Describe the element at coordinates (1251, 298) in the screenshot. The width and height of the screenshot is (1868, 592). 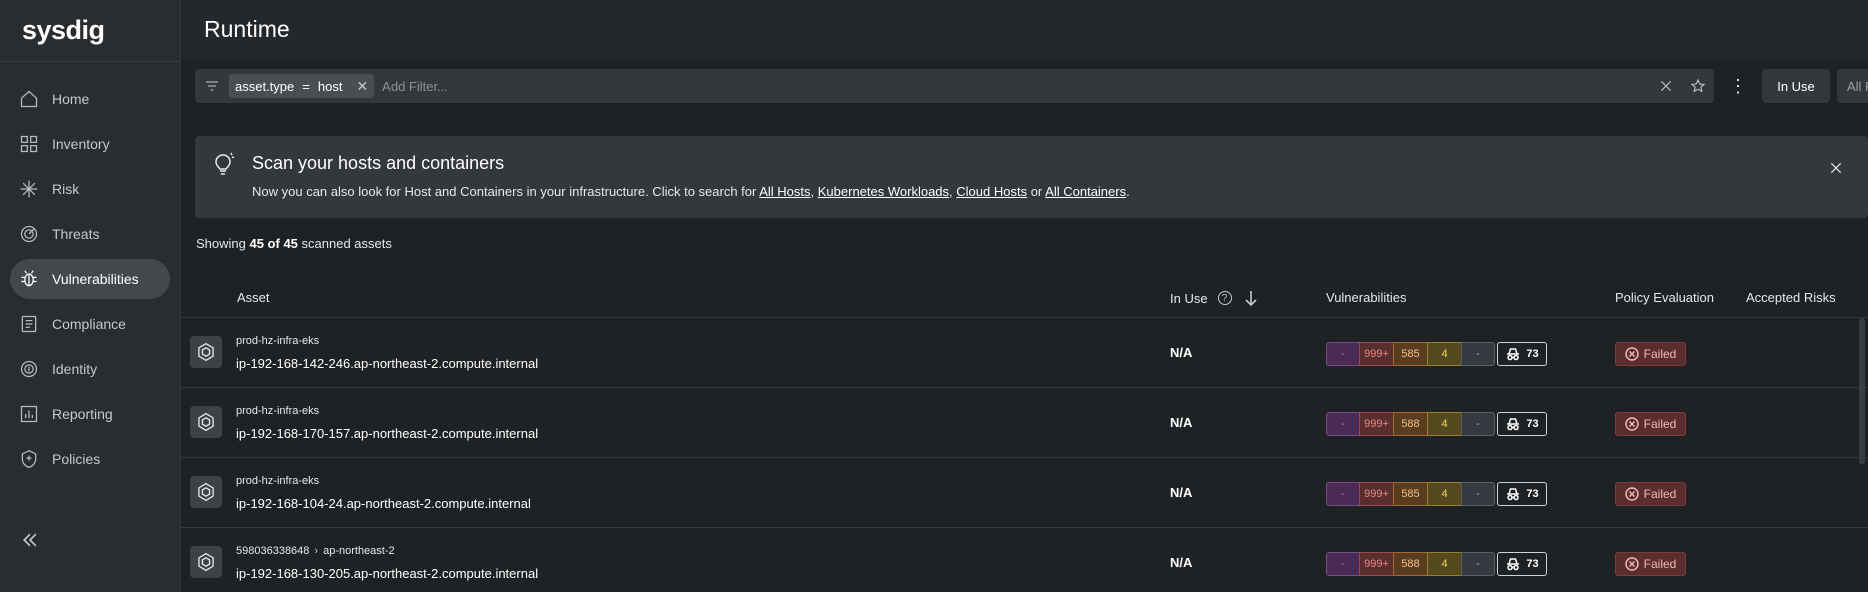
I see `sort-descending-icon` at that location.